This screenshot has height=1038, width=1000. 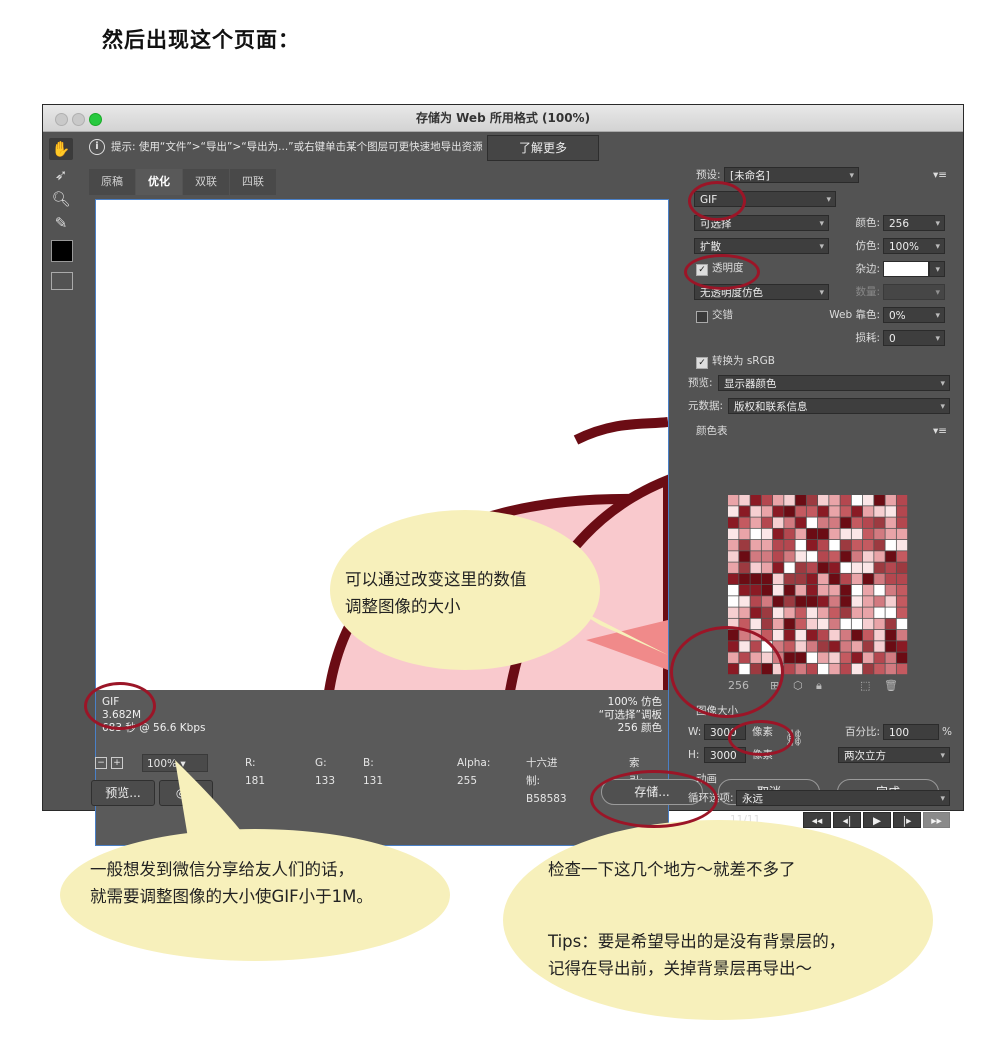 What do you see at coordinates (702, 317) in the screenshot?
I see `interlaced-checkbox` at bounding box center [702, 317].